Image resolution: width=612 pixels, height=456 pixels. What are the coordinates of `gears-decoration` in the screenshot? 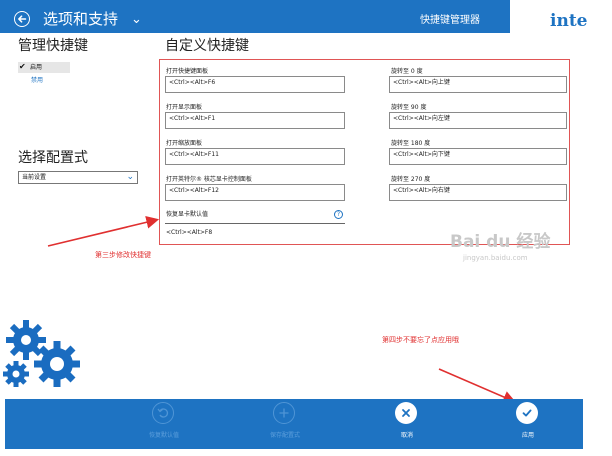 It's located at (41, 353).